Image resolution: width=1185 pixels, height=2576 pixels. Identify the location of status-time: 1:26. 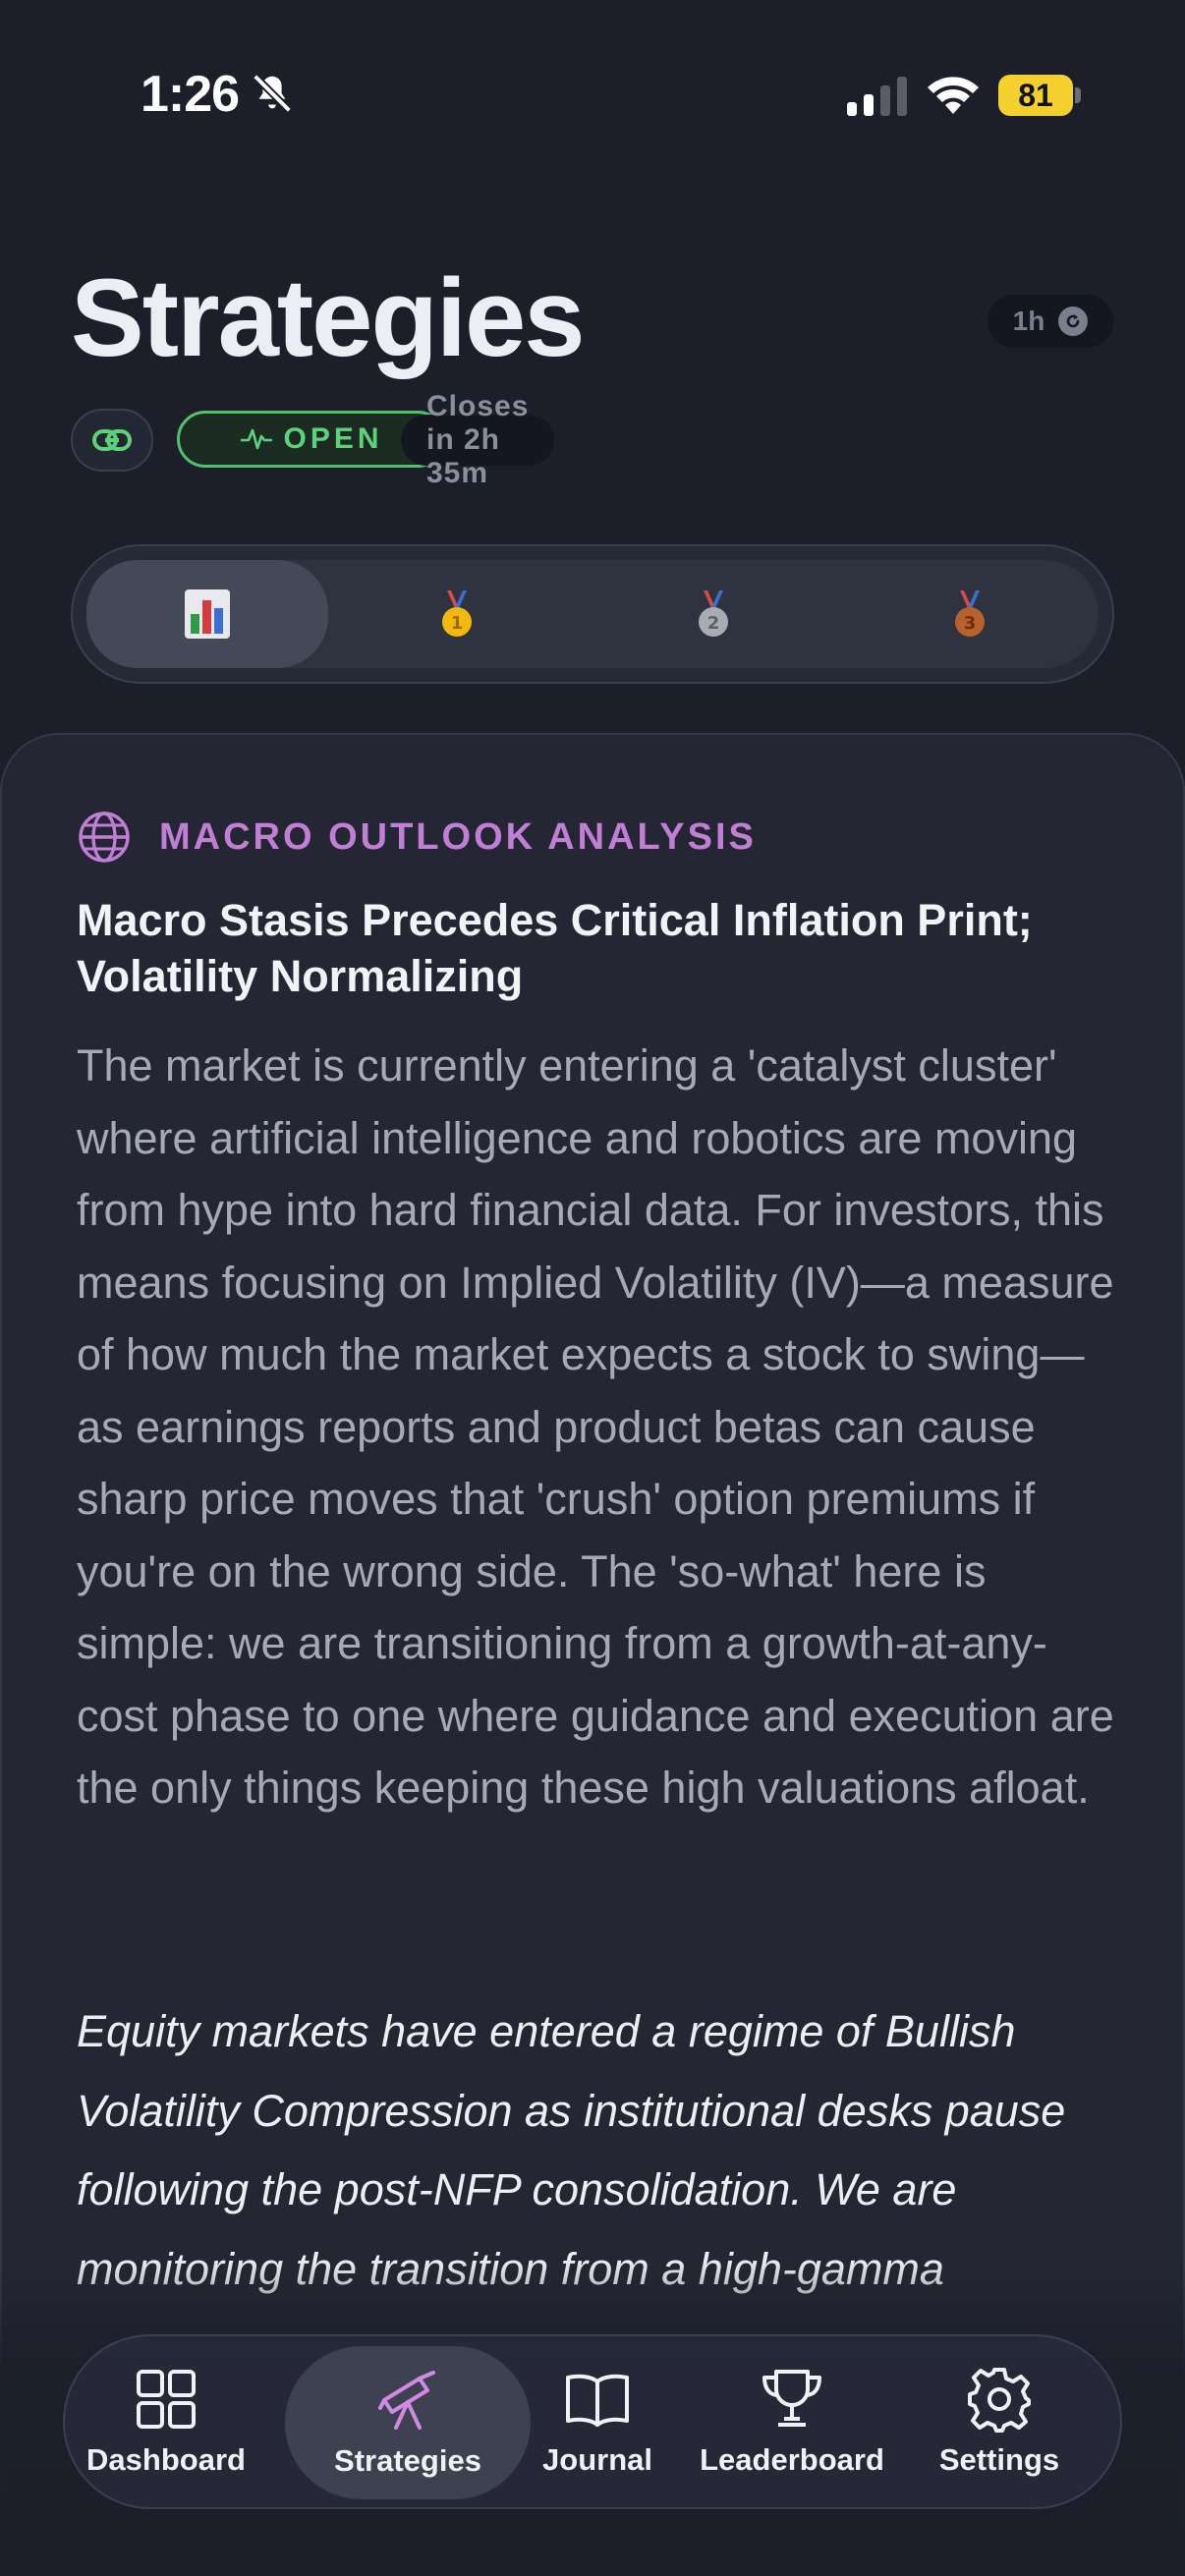
(191, 94).